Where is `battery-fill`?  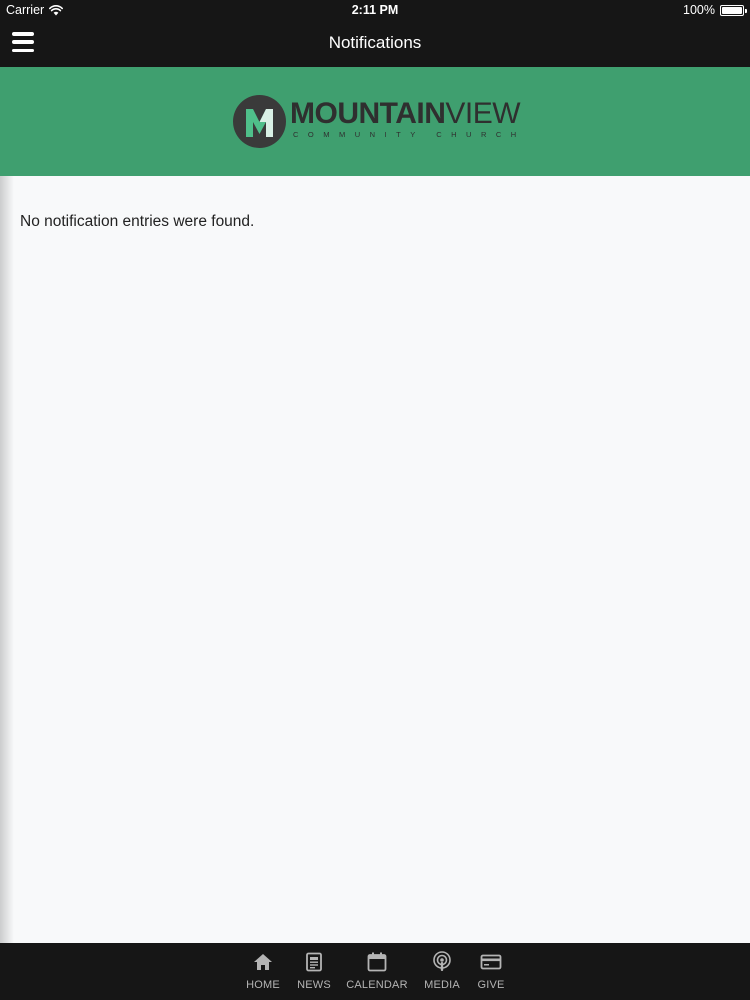
battery-fill is located at coordinates (732, 10).